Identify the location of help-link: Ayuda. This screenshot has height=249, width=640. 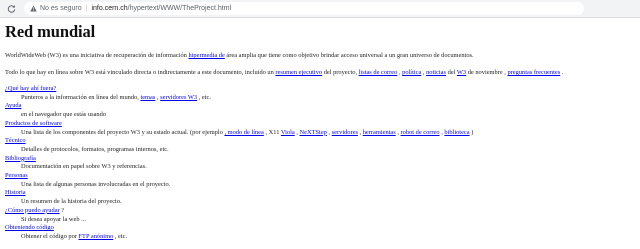
(13, 105).